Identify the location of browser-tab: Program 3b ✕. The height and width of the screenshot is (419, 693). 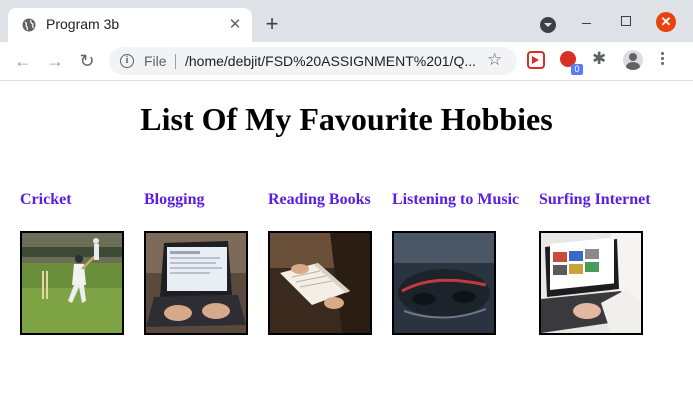
(130, 25).